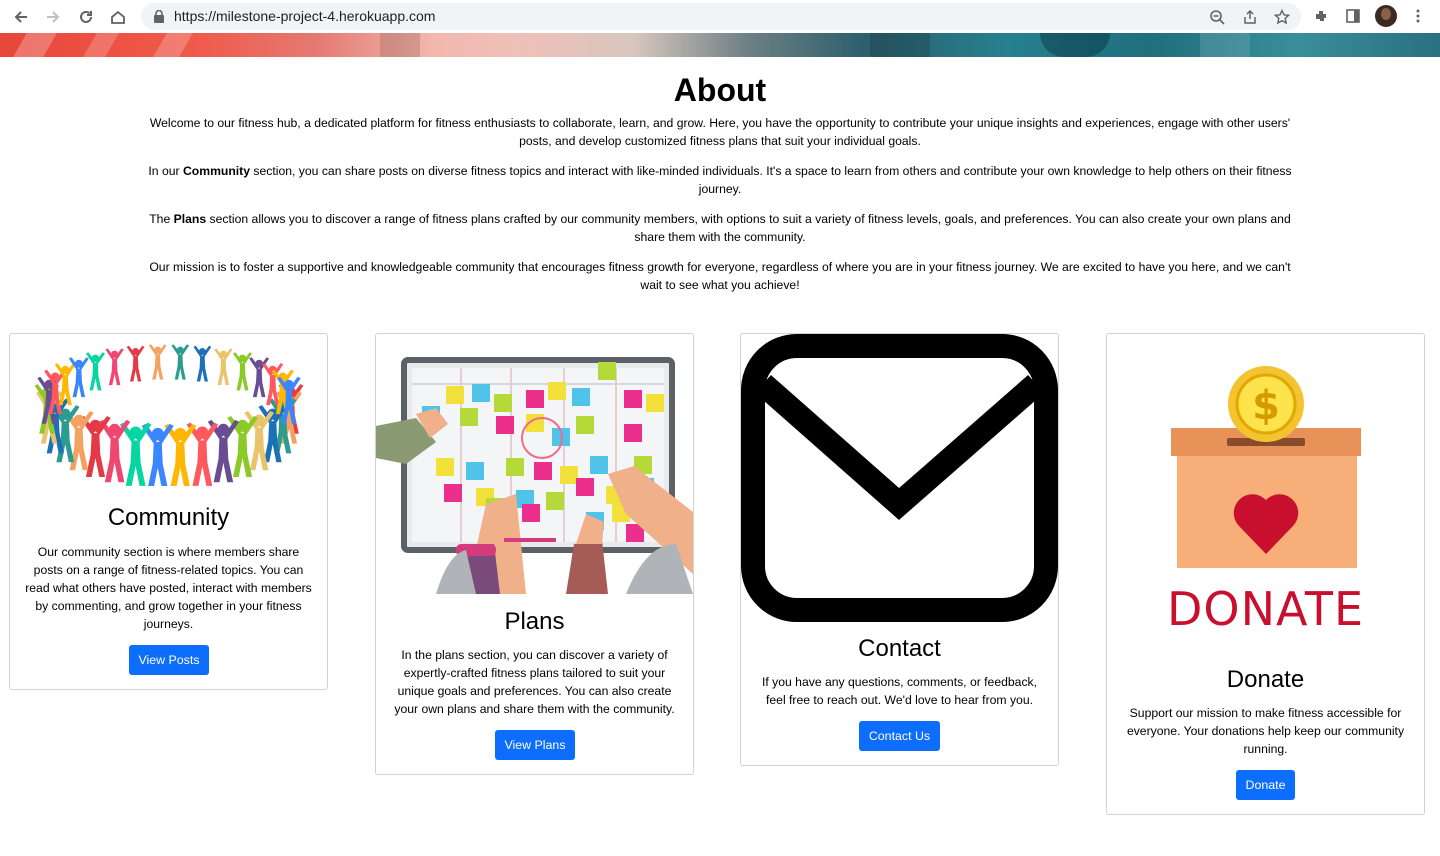  What do you see at coordinates (1217, 17) in the screenshot?
I see `zoom-icon` at bounding box center [1217, 17].